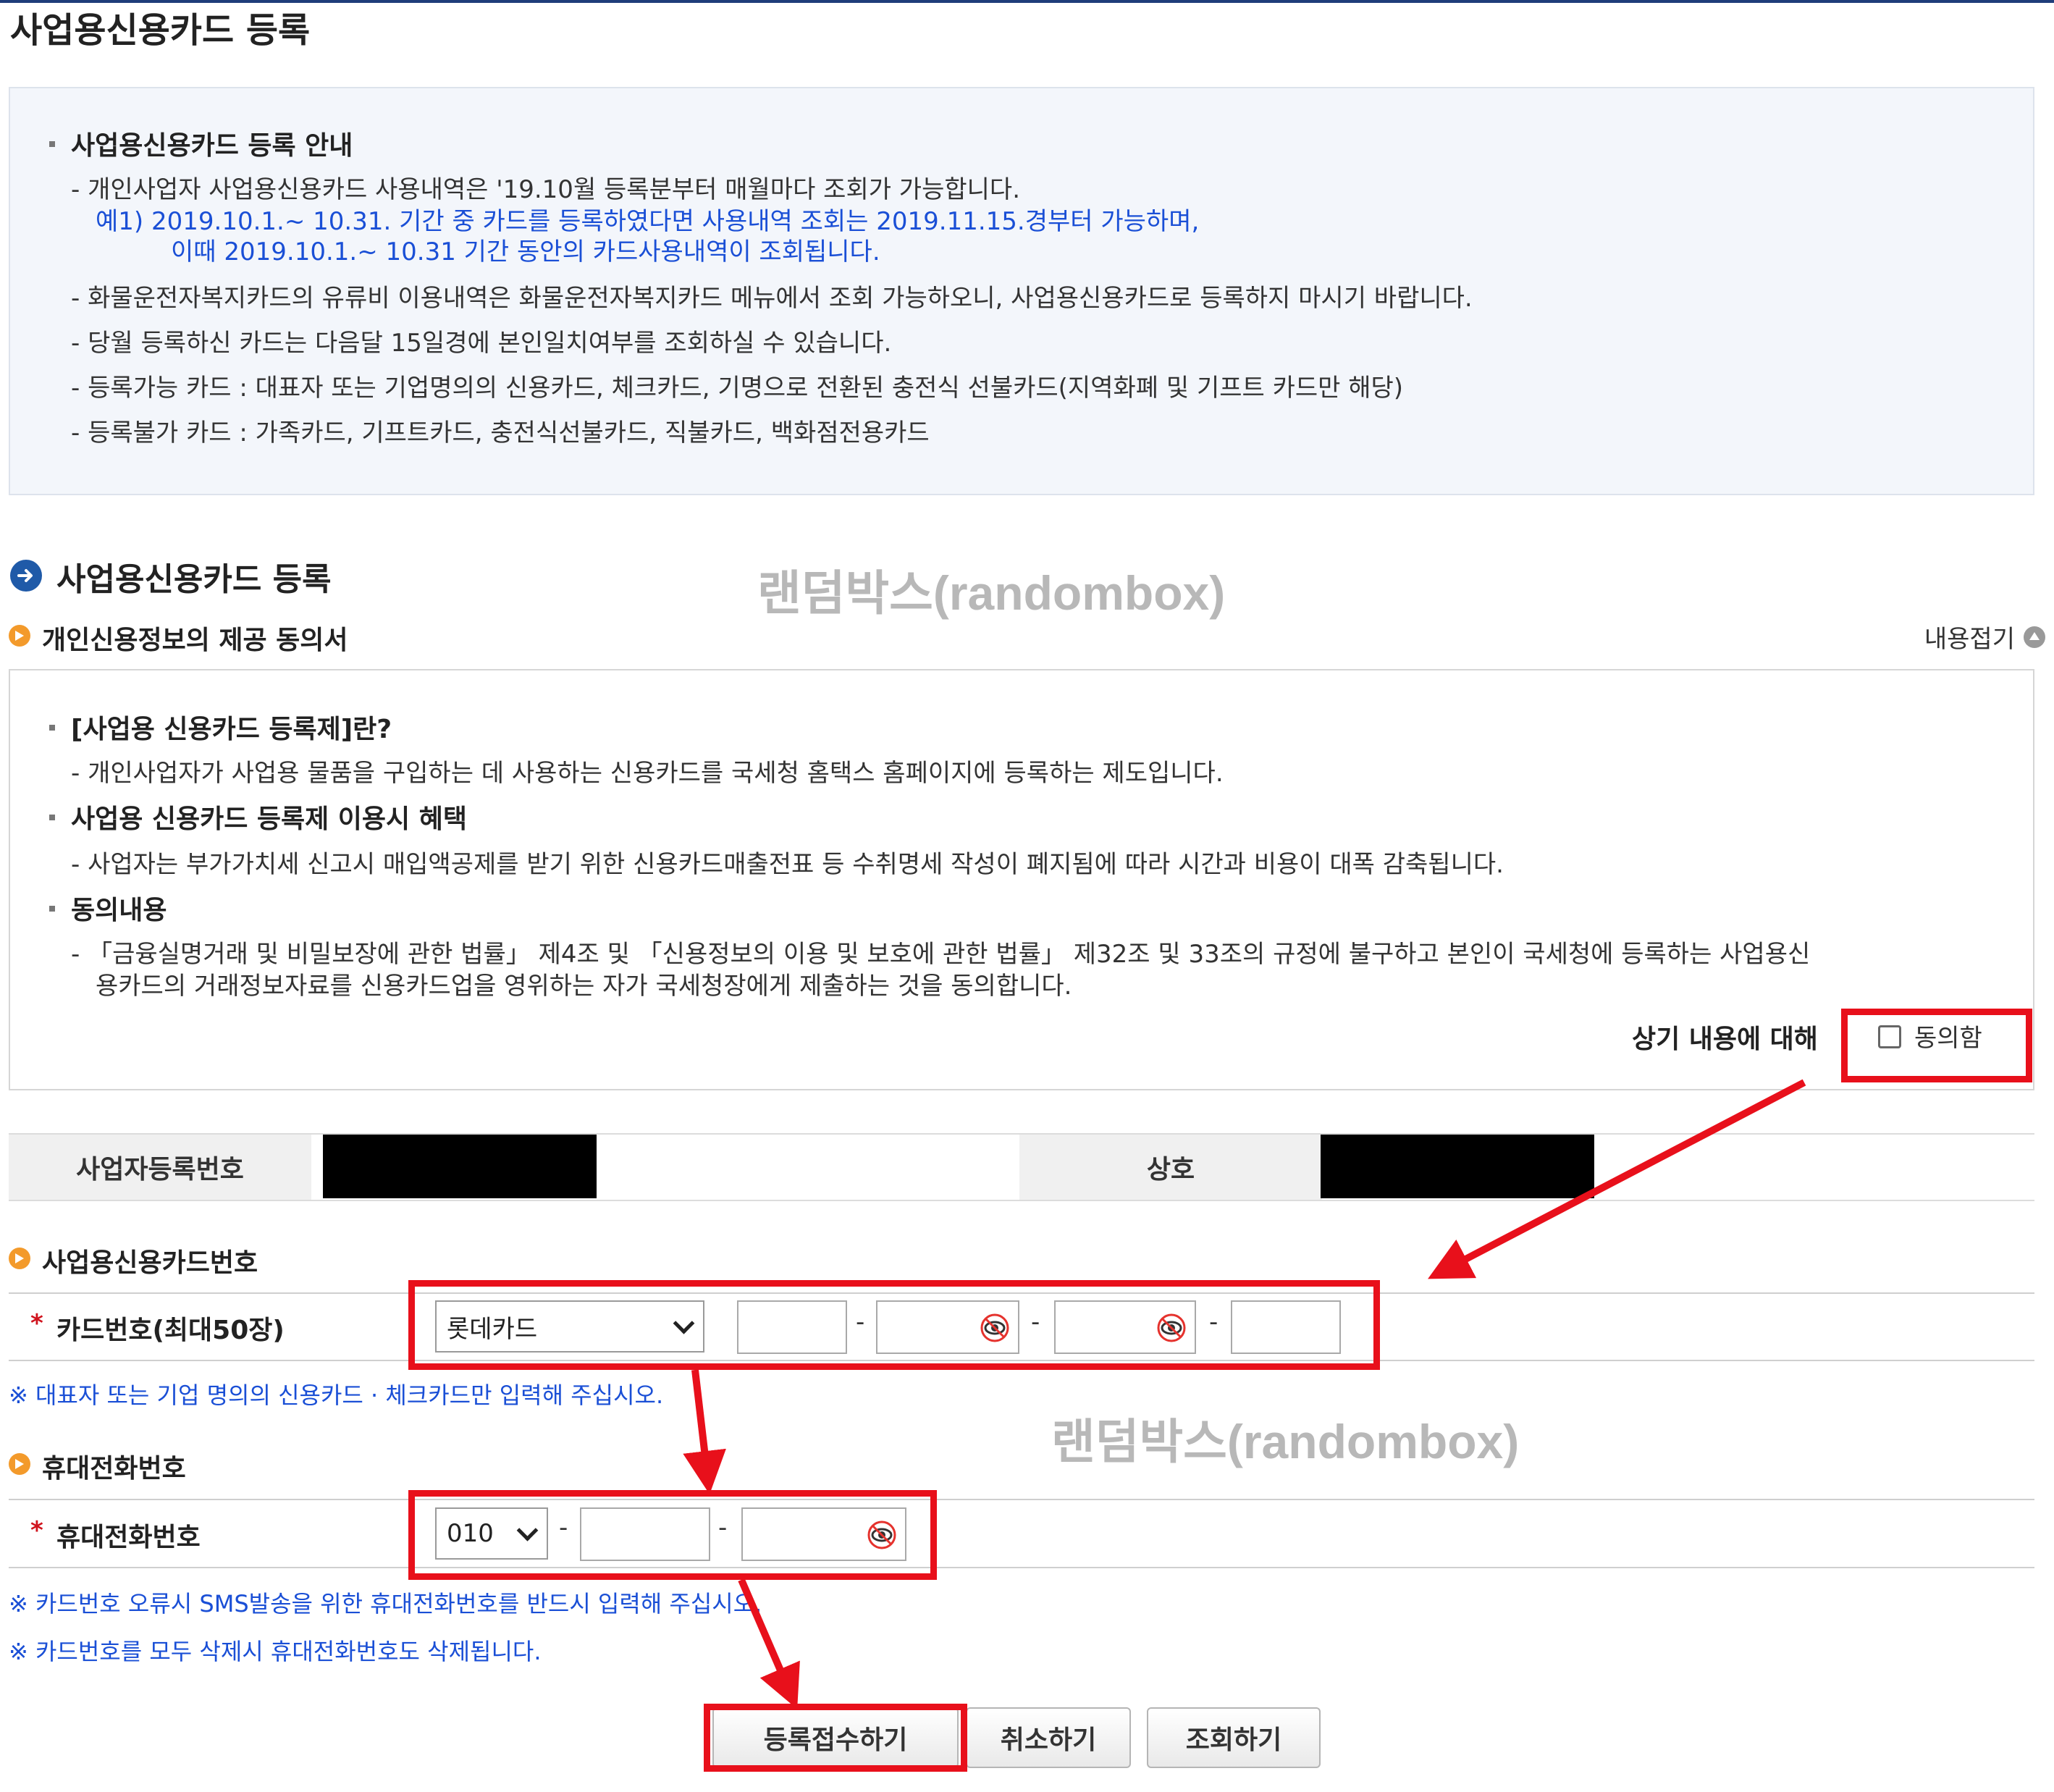 This screenshot has height=1792, width=2054. Describe the element at coordinates (201, 143) in the screenshot. I see `info-heading: 사업용신용카드 등록 안내` at that location.